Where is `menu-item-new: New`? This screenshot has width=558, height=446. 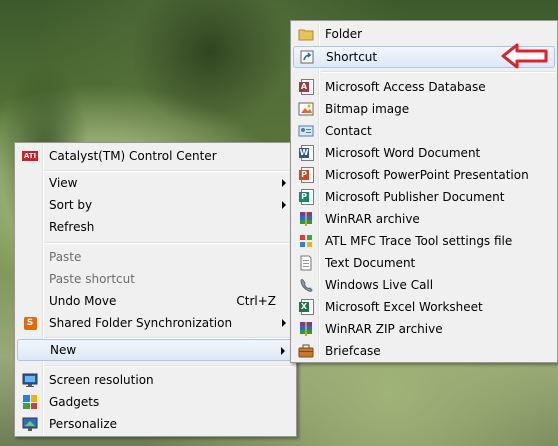
menu-item-new: New is located at coordinates (155, 350).